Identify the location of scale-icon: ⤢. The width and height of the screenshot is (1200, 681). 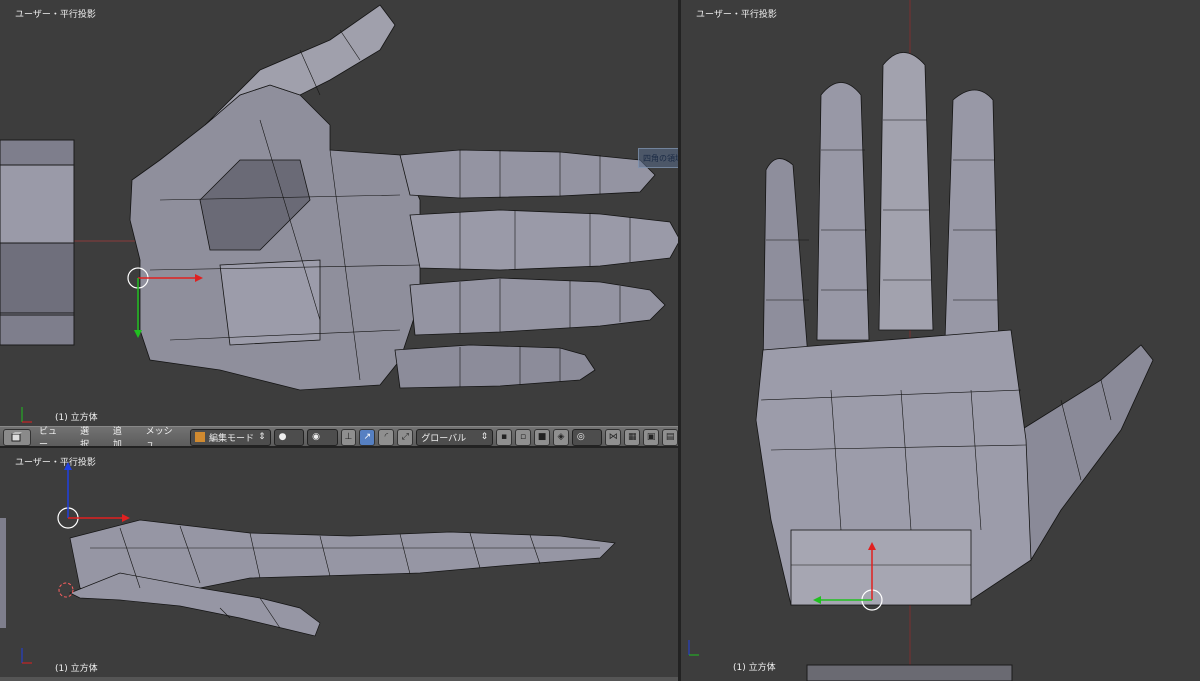
(405, 437).